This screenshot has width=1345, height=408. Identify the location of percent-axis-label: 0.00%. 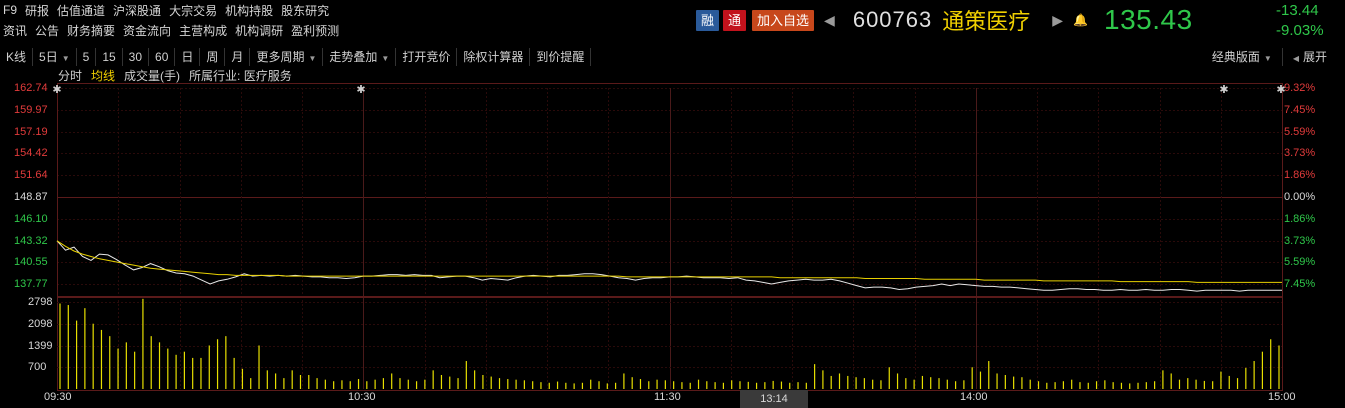
(1300, 197).